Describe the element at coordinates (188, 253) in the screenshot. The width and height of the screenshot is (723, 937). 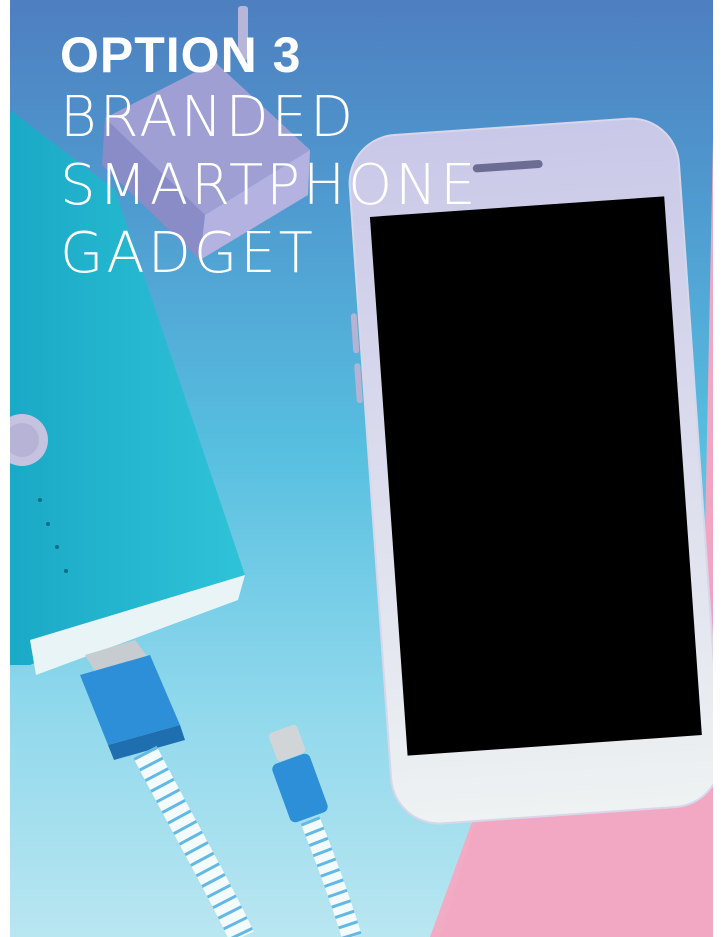
I see `title-line-3: GADGET` at that location.